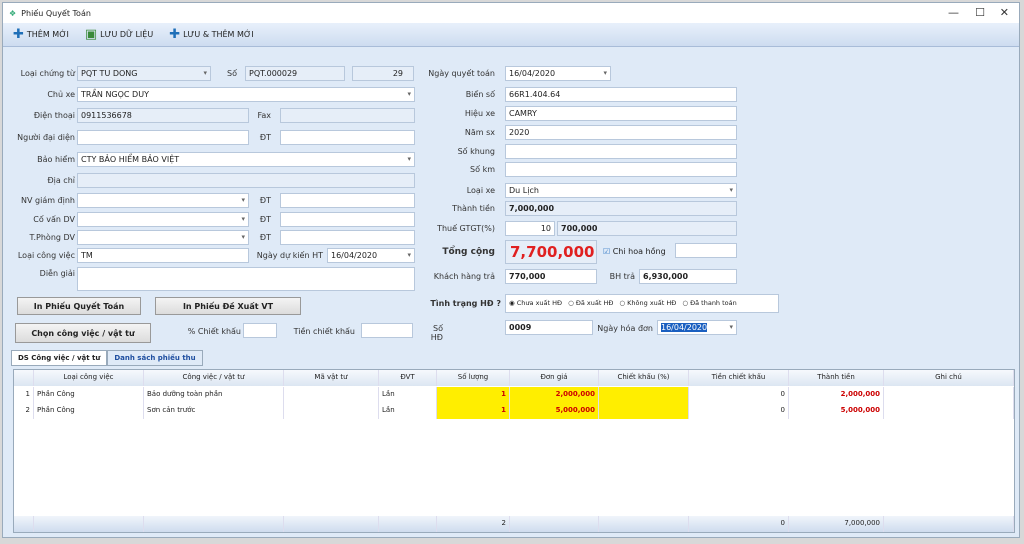 This screenshot has height=544, width=1024. What do you see at coordinates (408, 378) in the screenshot?
I see `column-header: ĐVT` at bounding box center [408, 378].